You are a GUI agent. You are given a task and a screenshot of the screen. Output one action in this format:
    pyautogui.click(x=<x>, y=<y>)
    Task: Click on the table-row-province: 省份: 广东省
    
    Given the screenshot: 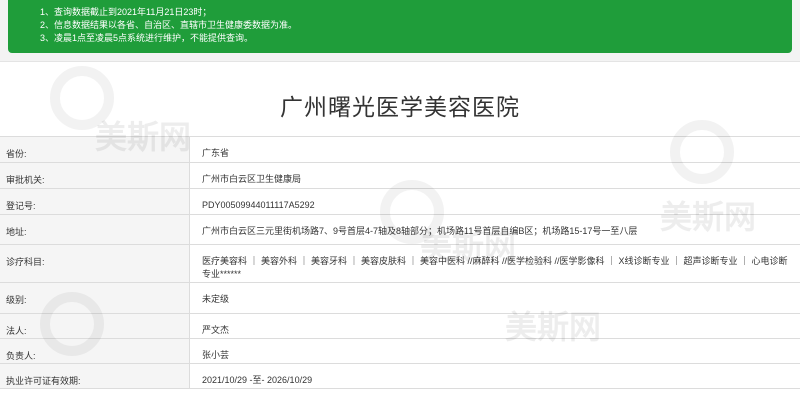 What is the action you would take?
    pyautogui.click(x=400, y=150)
    